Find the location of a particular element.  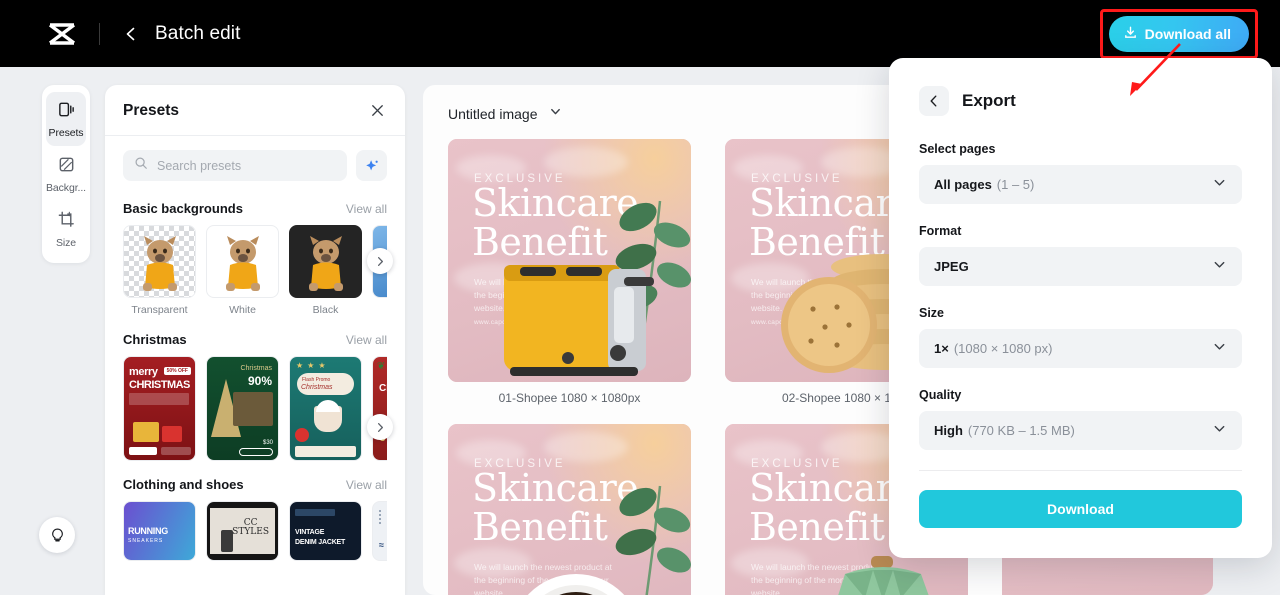

preset-caption: Black is located at coordinates (325, 310).